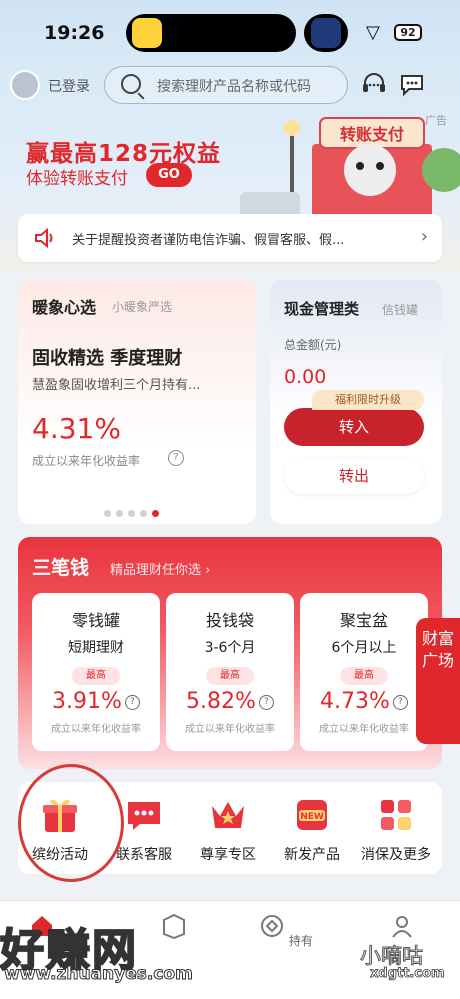  I want to click on holdings-icon, so click(272, 926).